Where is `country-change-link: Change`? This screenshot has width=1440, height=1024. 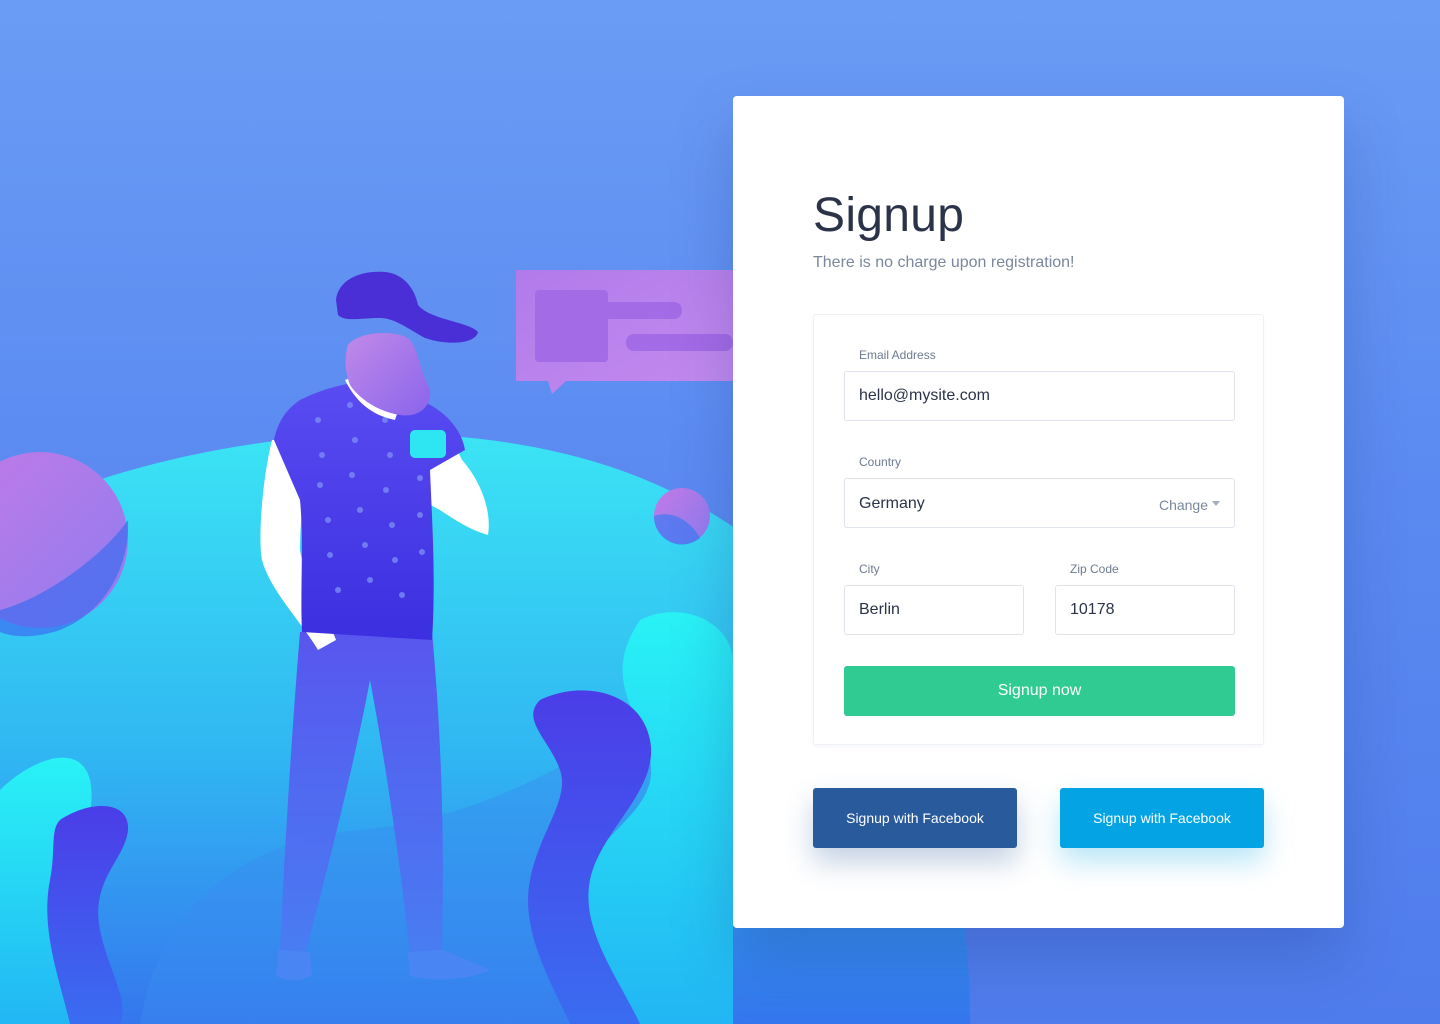 country-change-link: Change is located at coordinates (1189, 505).